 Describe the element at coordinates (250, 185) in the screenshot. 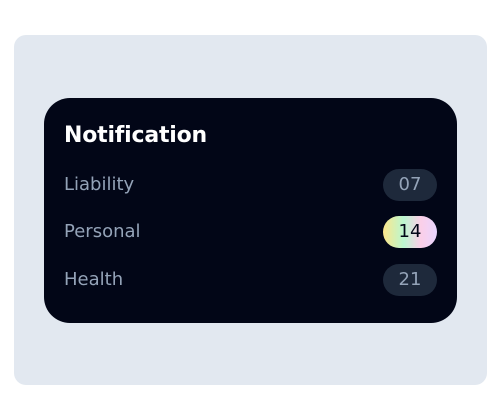

I see `notification-item-liability: Liability 07` at that location.